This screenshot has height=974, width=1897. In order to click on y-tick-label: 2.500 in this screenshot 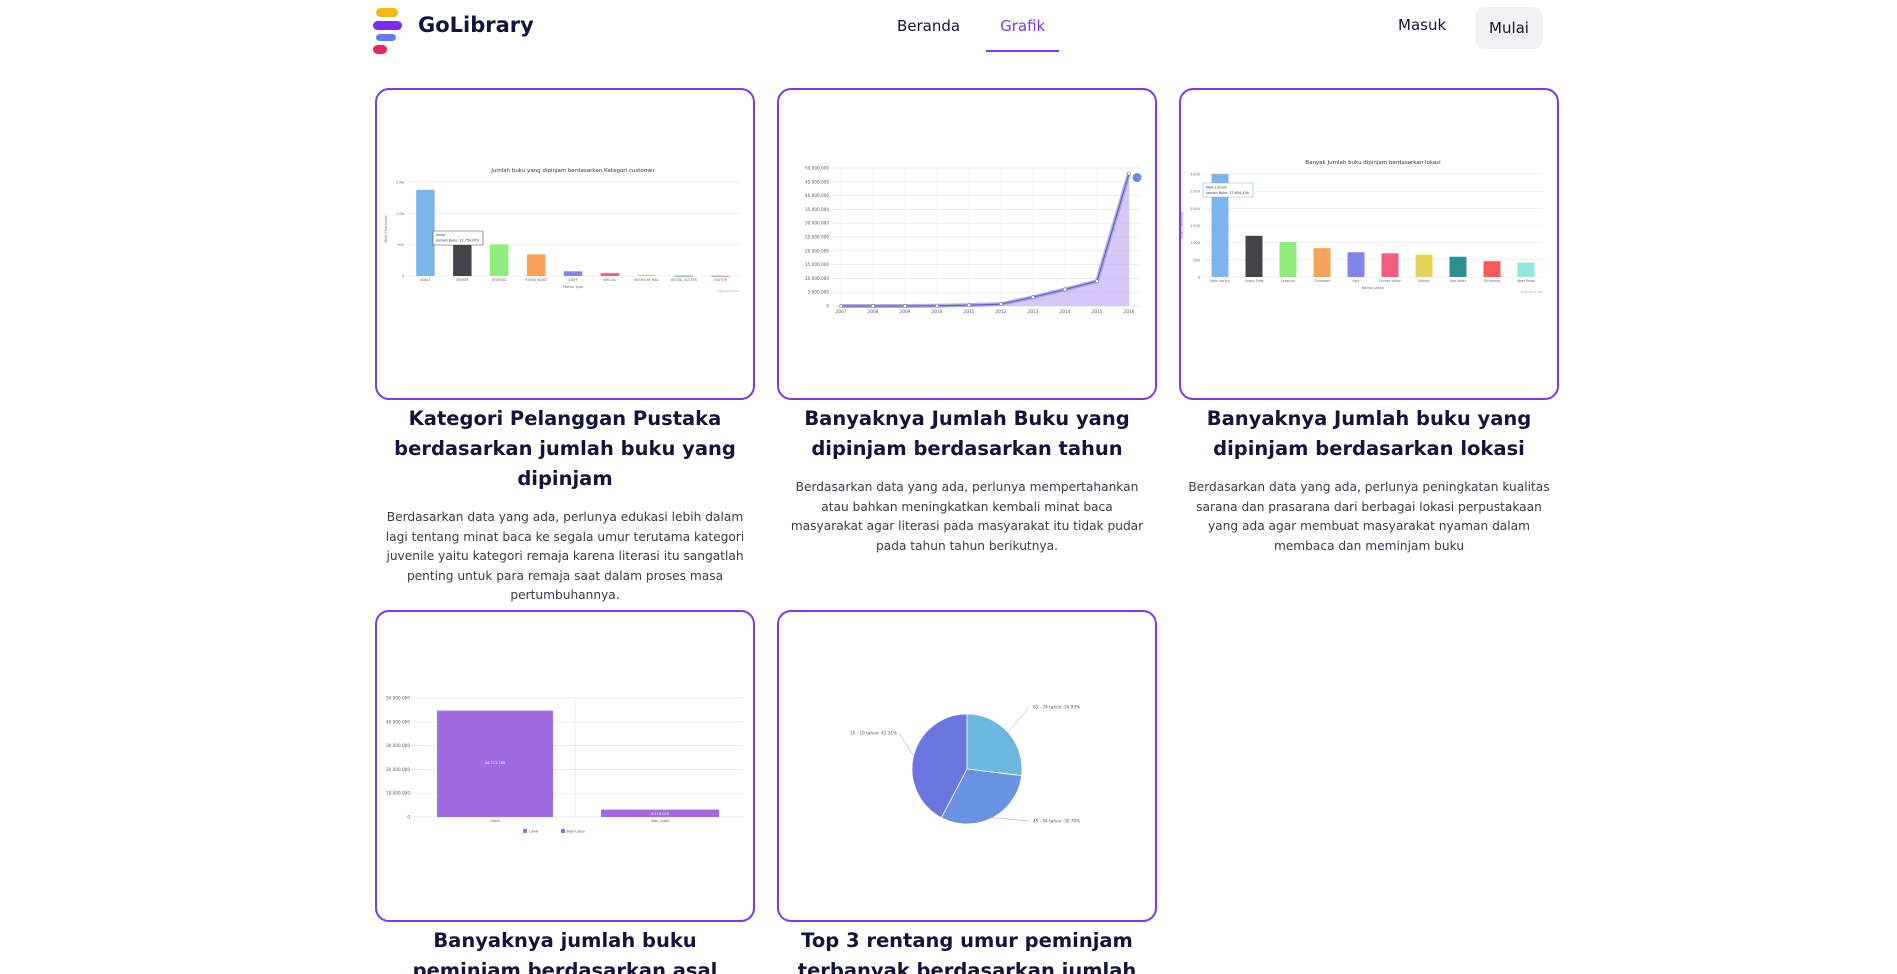, I will do `click(1195, 192)`.